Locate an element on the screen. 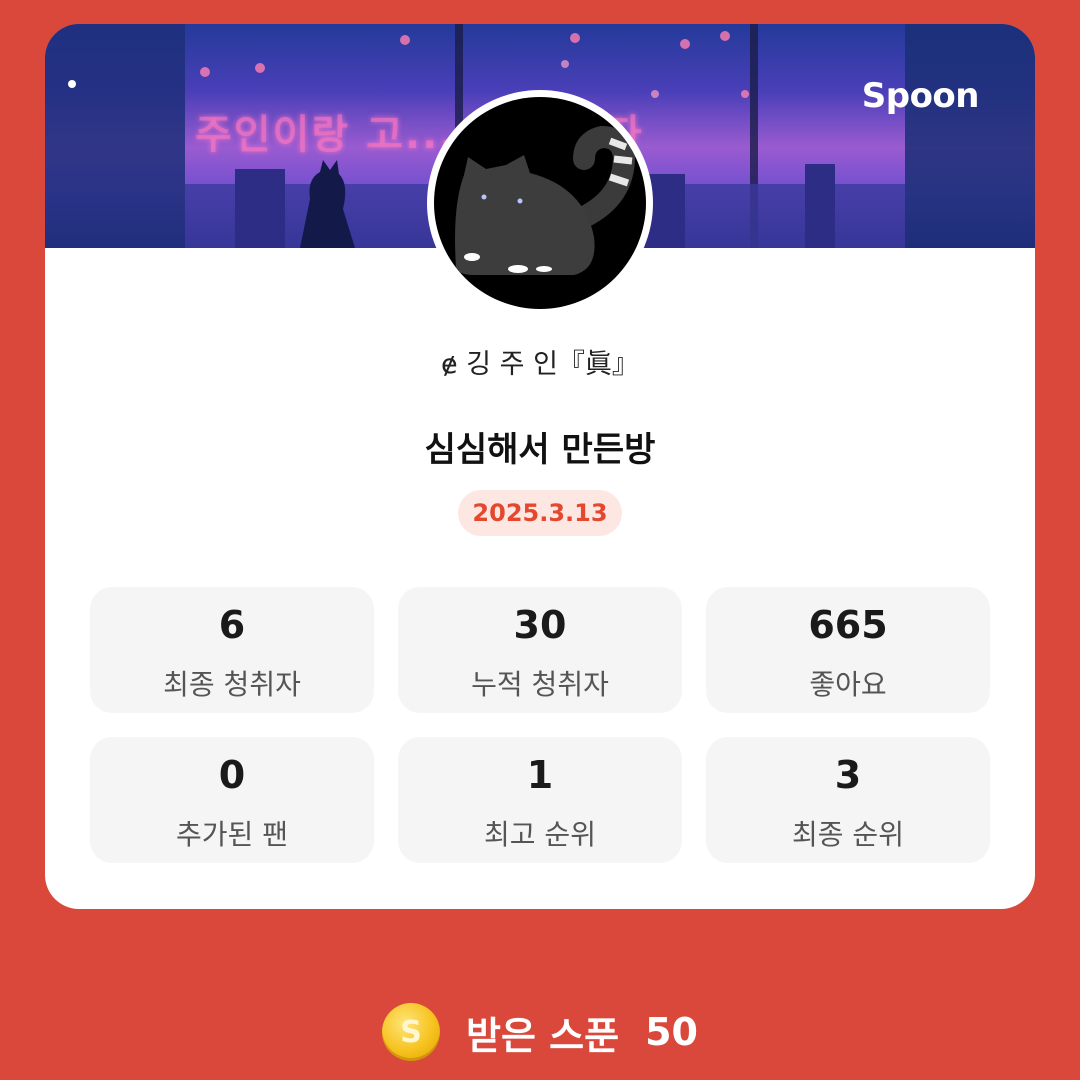 Image resolution: width=1080 pixels, height=1080 pixels. stat-label: 최고 순위 is located at coordinates (540, 834).